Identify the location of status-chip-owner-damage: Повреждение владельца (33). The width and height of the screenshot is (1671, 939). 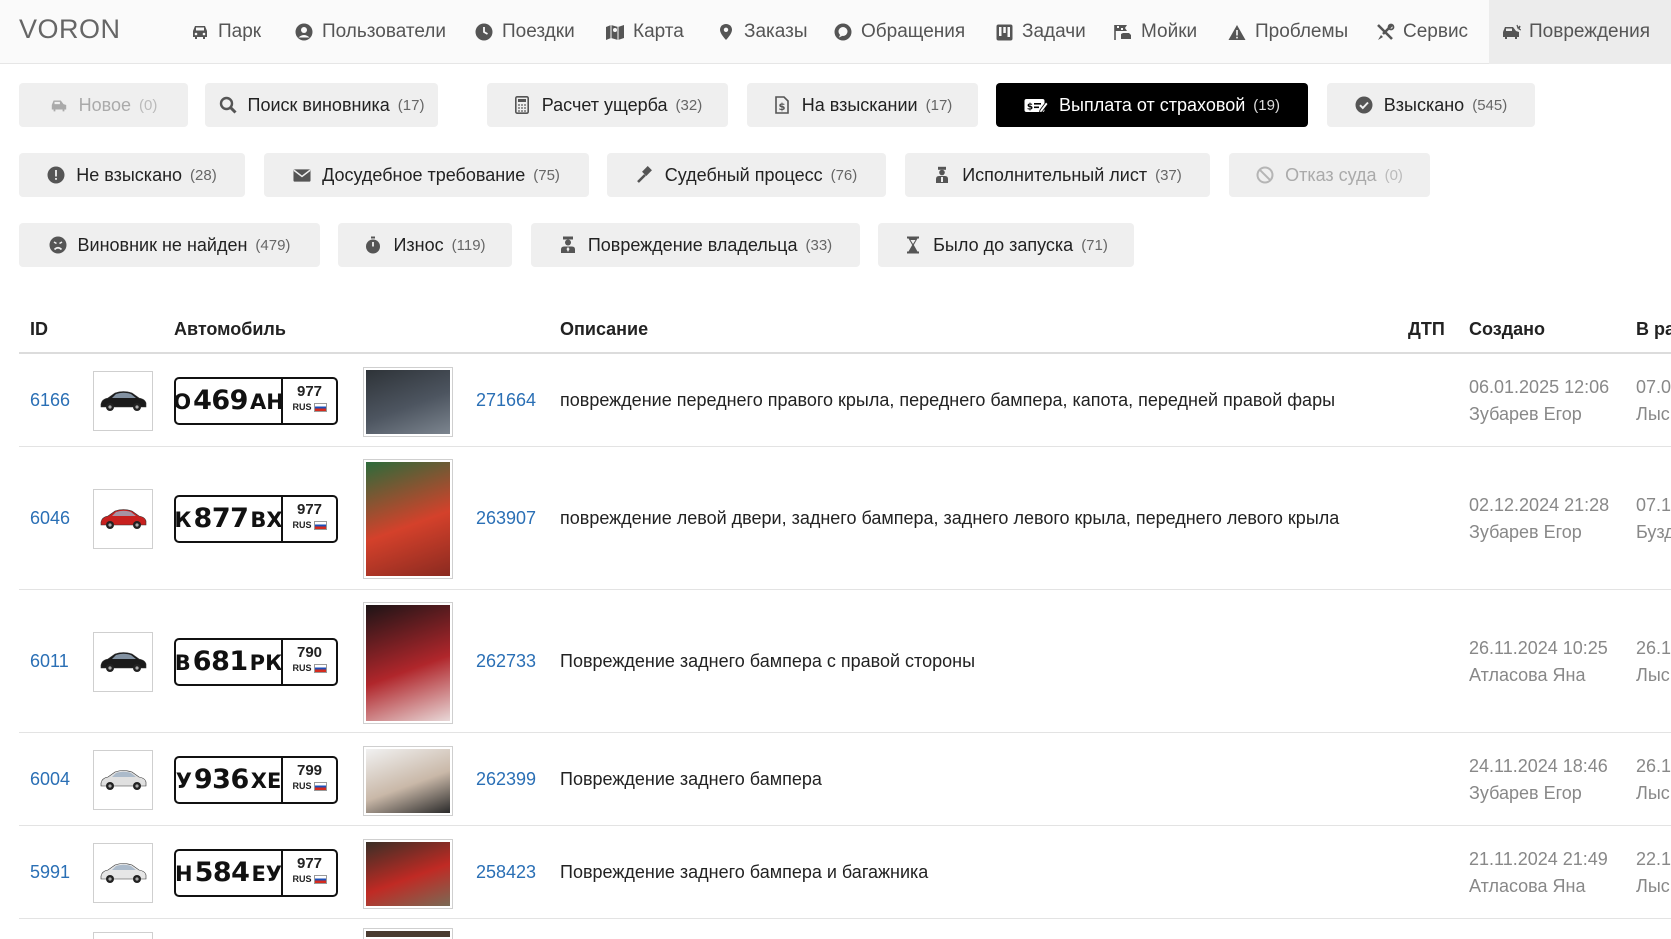
(695, 245).